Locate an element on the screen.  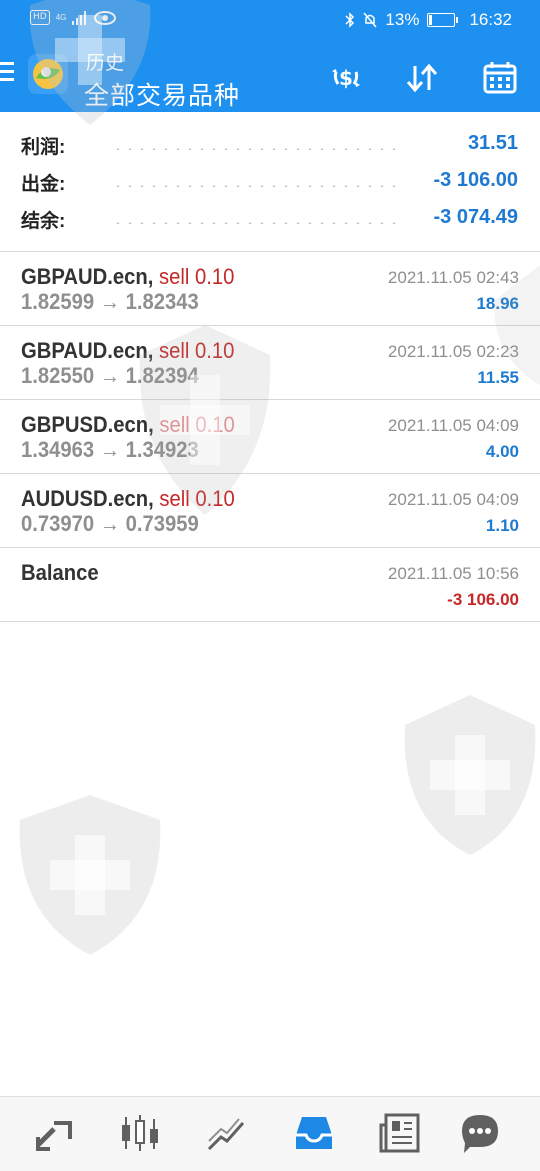
signal-icon is located at coordinates (79, 17).